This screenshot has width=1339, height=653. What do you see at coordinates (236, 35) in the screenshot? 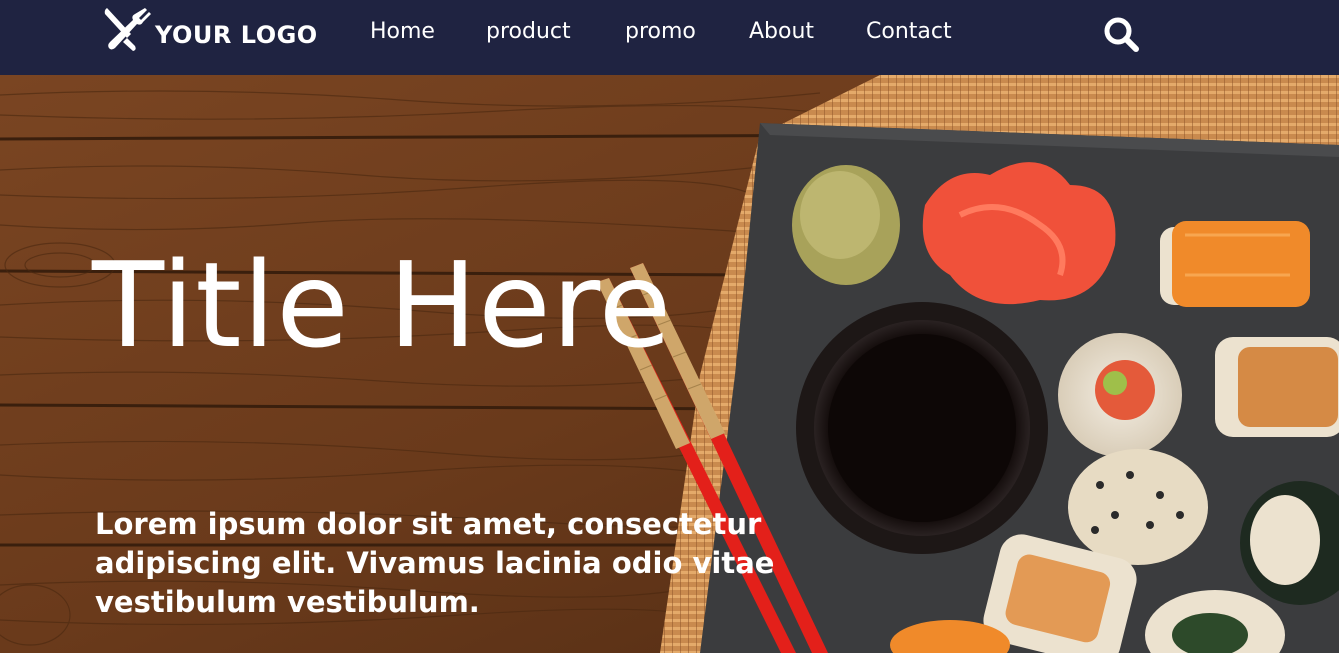
I see `logo-text: YOUR LOGO` at bounding box center [236, 35].